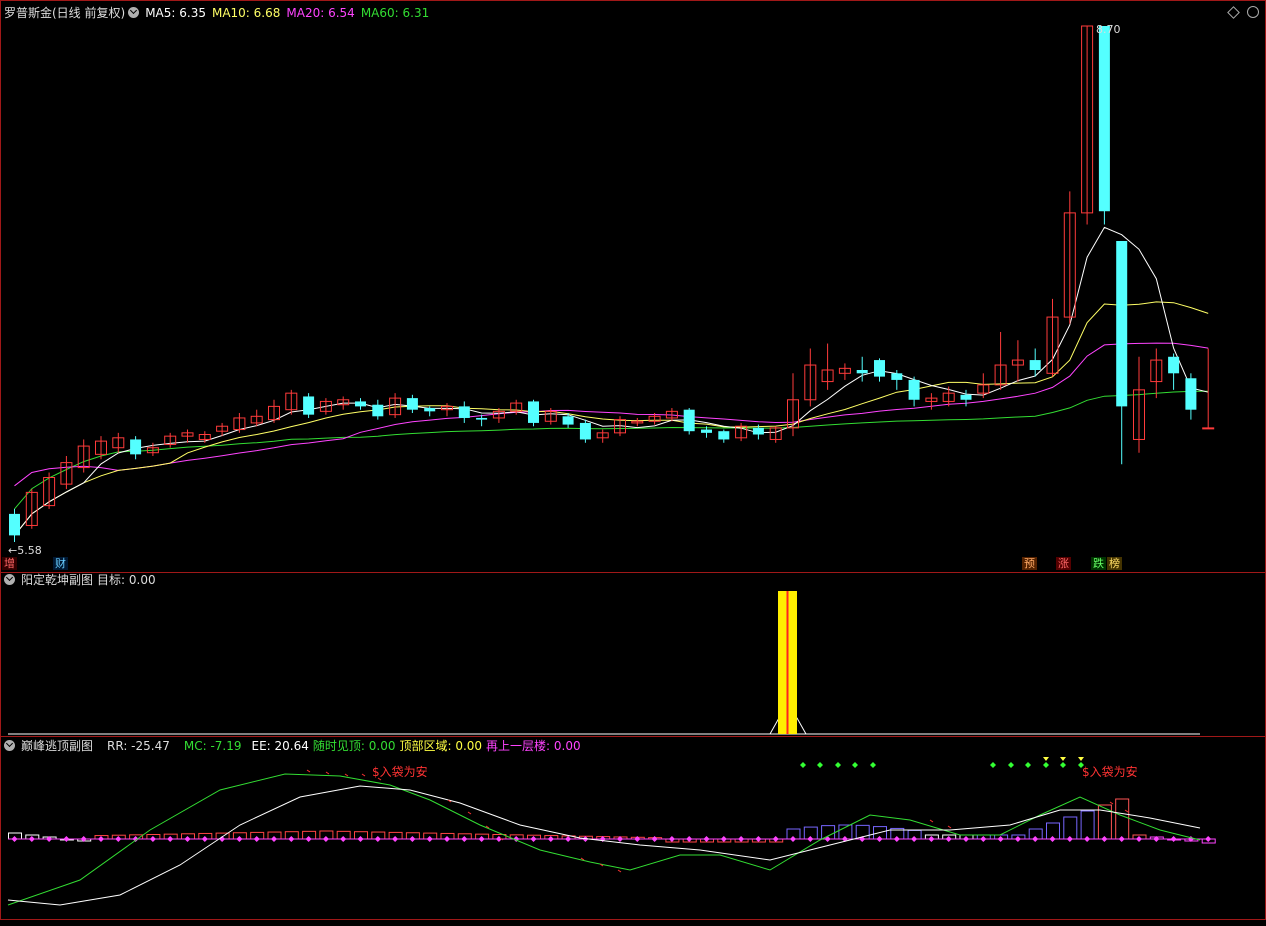  Describe the element at coordinates (1063, 563) in the screenshot. I see `tag-zhang: 涨` at that location.